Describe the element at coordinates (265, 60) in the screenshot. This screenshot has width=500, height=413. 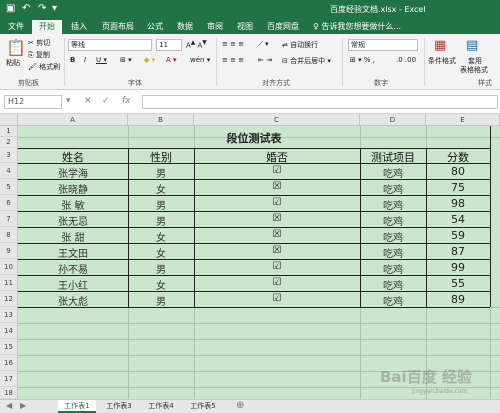
I see `indent-icon: ⇤ ⇥` at that location.